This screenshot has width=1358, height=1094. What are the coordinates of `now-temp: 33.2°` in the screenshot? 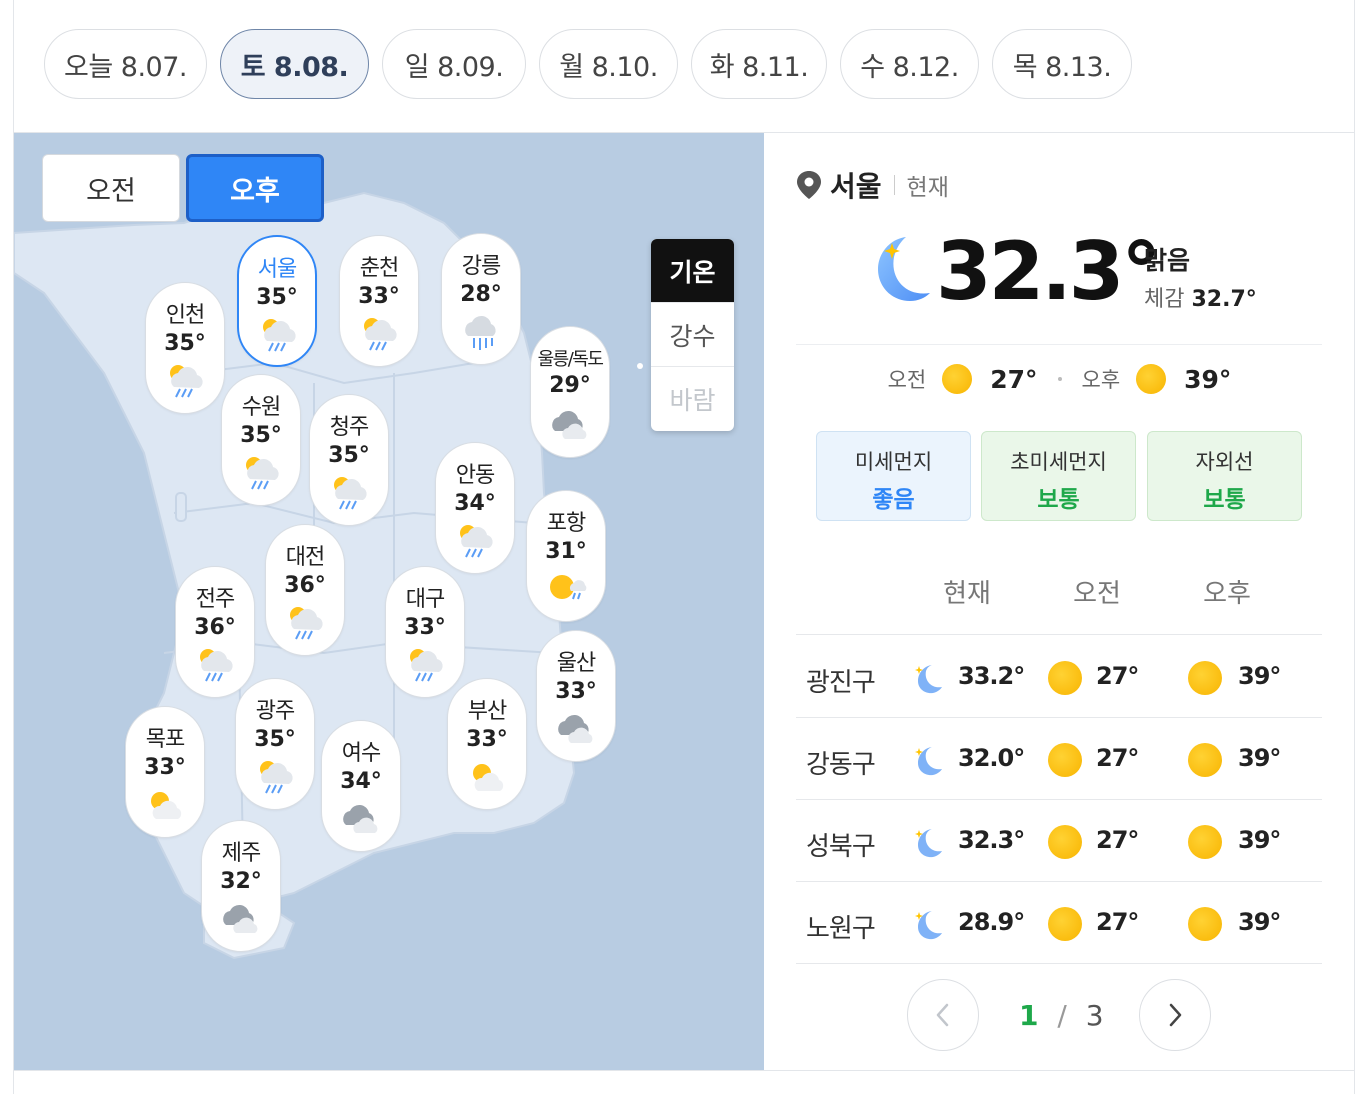 It's located at (991, 676).